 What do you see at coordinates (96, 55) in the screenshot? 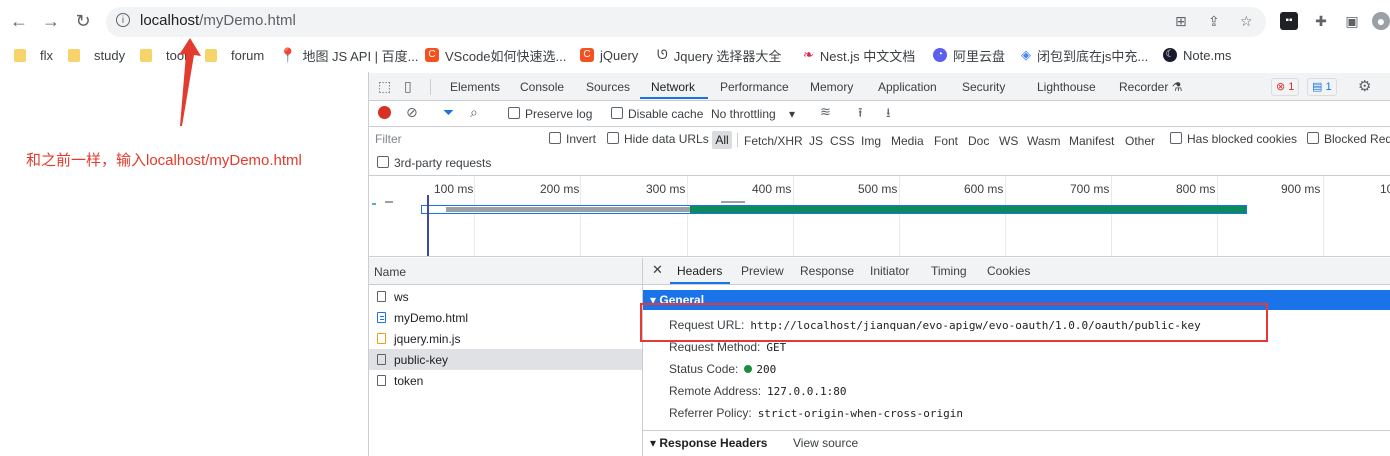
I see `bookmark-item: study` at bounding box center [96, 55].